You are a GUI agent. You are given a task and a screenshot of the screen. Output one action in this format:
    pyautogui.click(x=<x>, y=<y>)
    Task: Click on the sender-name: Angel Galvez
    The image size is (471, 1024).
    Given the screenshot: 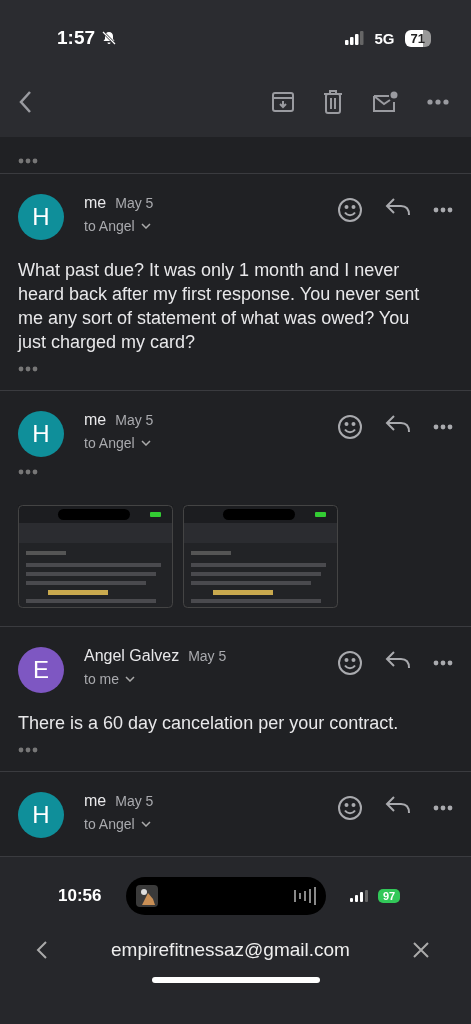 What is the action you would take?
    pyautogui.click(x=132, y=656)
    